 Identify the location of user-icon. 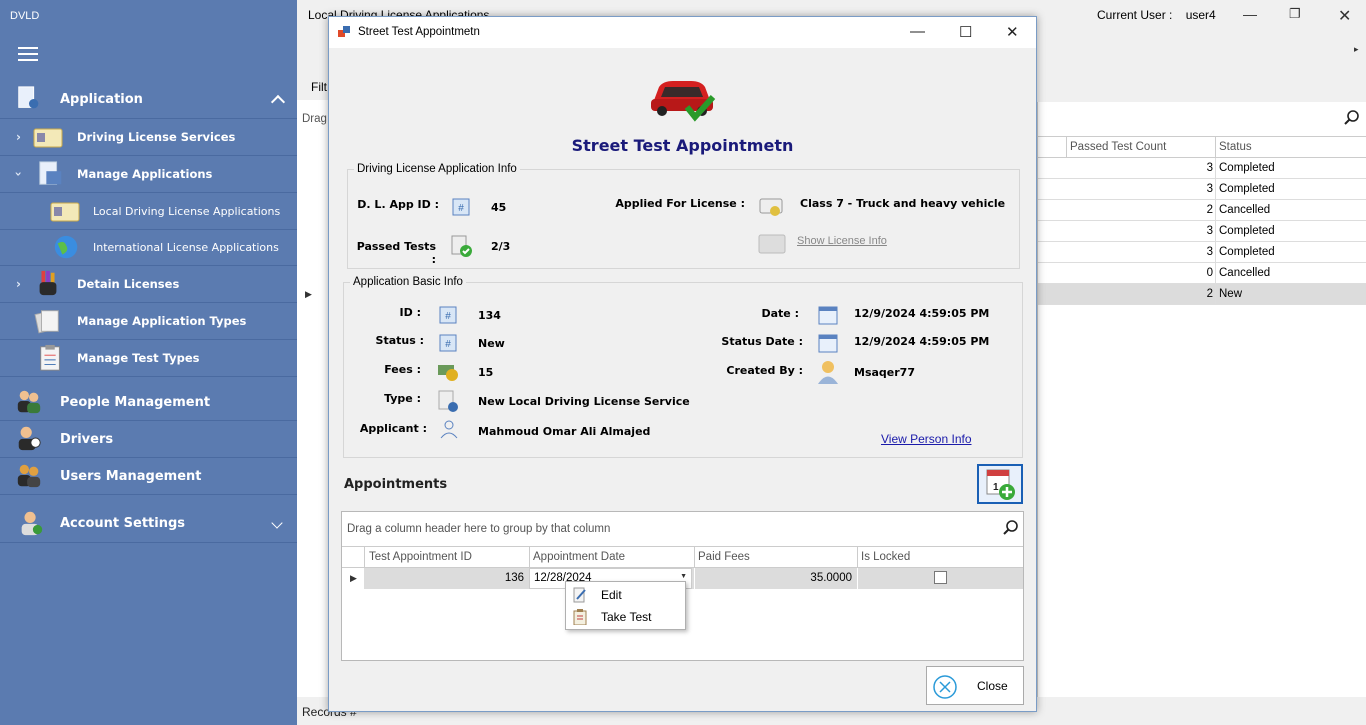
(828, 372).